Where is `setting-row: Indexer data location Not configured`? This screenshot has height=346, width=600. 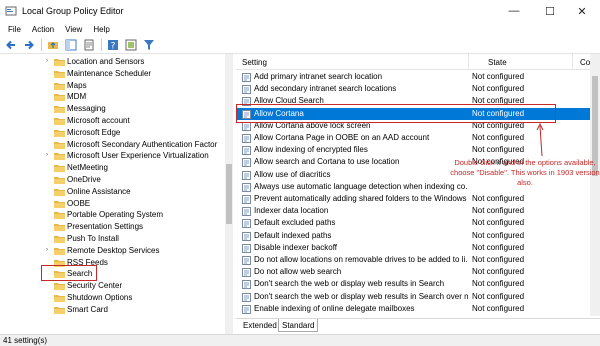 setting-row: Indexer data location Not configured is located at coordinates (418, 211).